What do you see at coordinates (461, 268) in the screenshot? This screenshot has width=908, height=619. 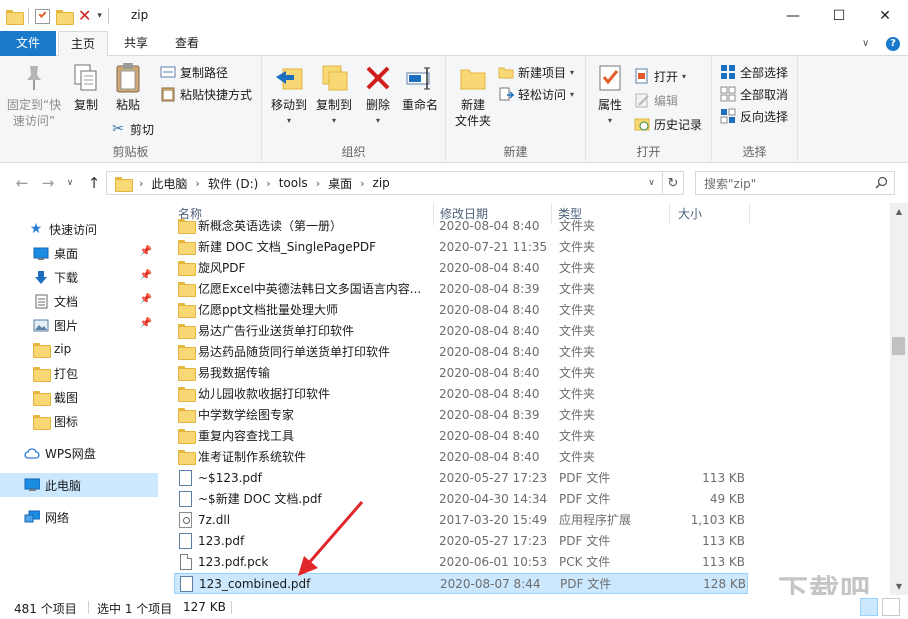 I see `table-row: 旋风PDF 2020-08-04 8:40 文件夹` at bounding box center [461, 268].